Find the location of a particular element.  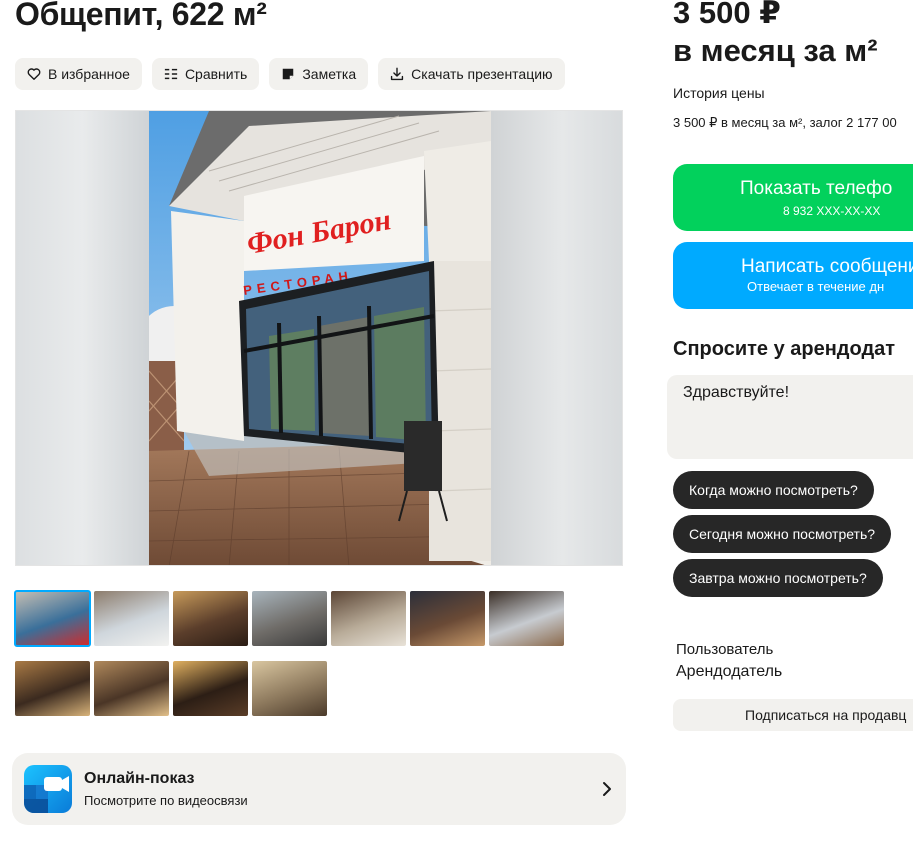

compare-label: Сравнить is located at coordinates (216, 74).